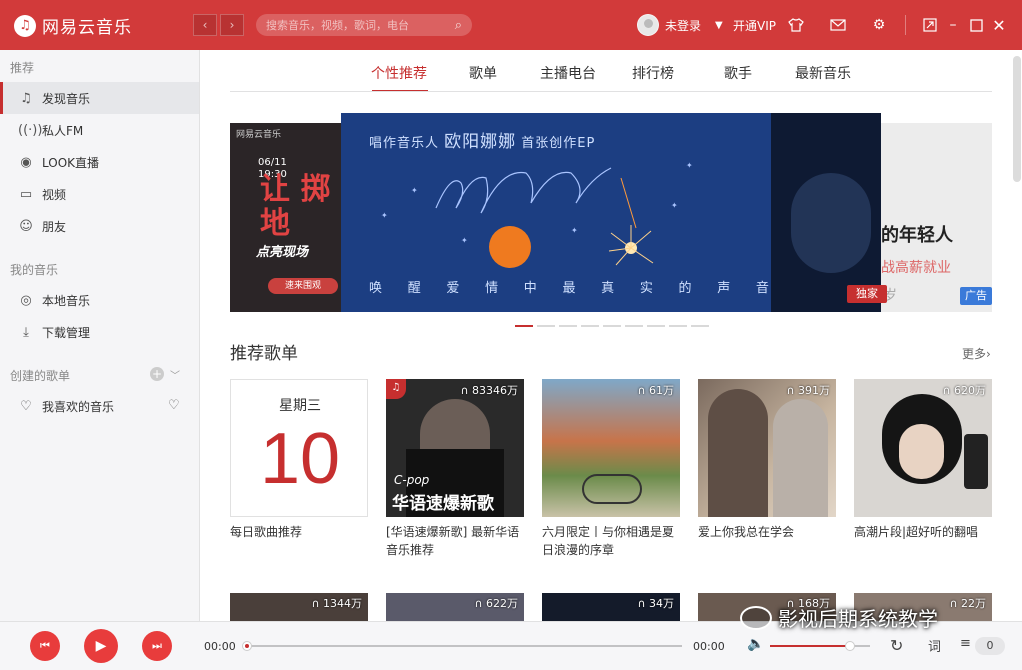 The height and width of the screenshot is (670, 1022). I want to click on close-icon: ✕, so click(999, 25).